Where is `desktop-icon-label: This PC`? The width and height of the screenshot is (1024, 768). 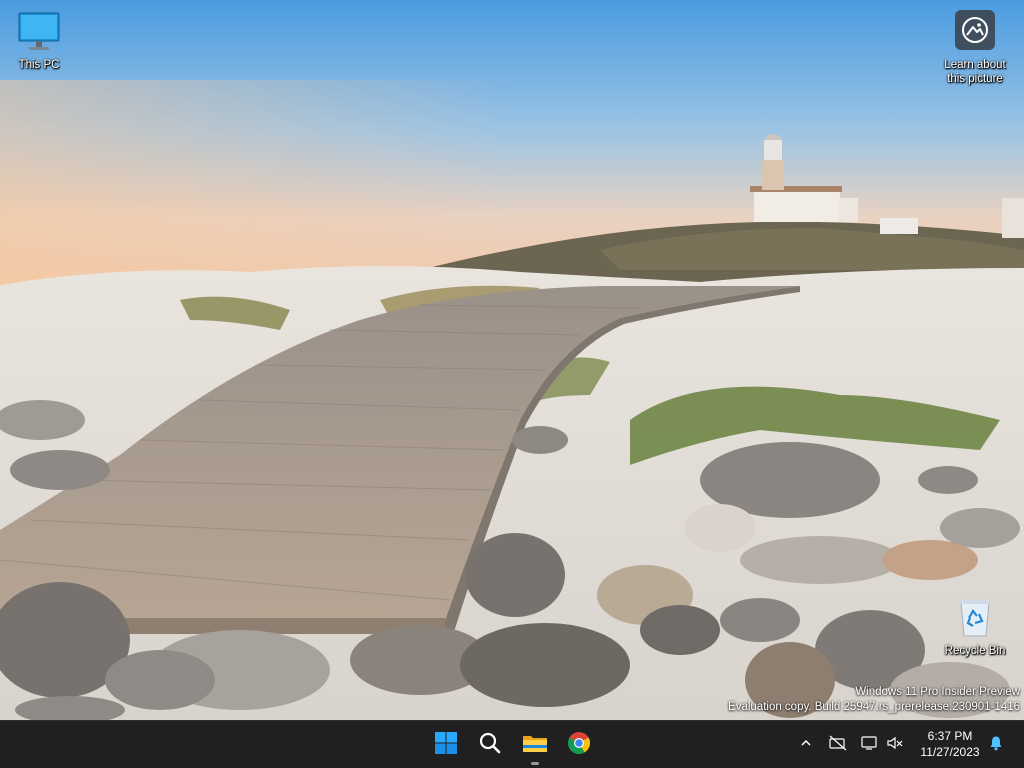
desktop-icon-label: This PC is located at coordinates (39, 65).